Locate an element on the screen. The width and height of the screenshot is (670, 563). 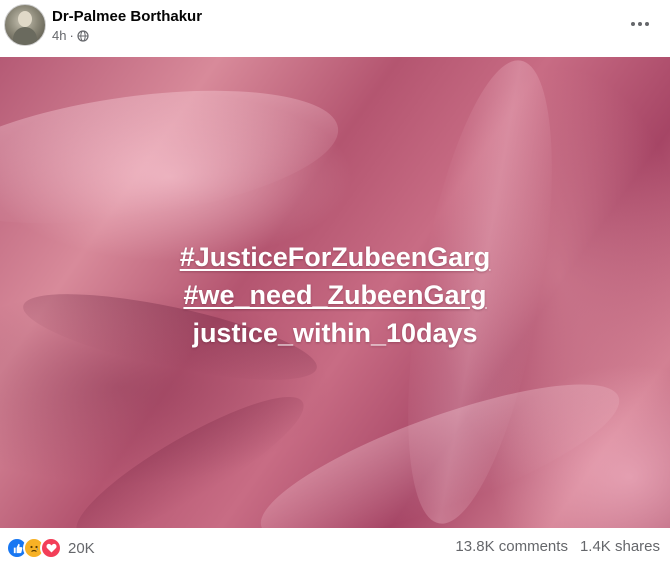
comments-count-link: 13.8K comments is located at coordinates (511, 546).